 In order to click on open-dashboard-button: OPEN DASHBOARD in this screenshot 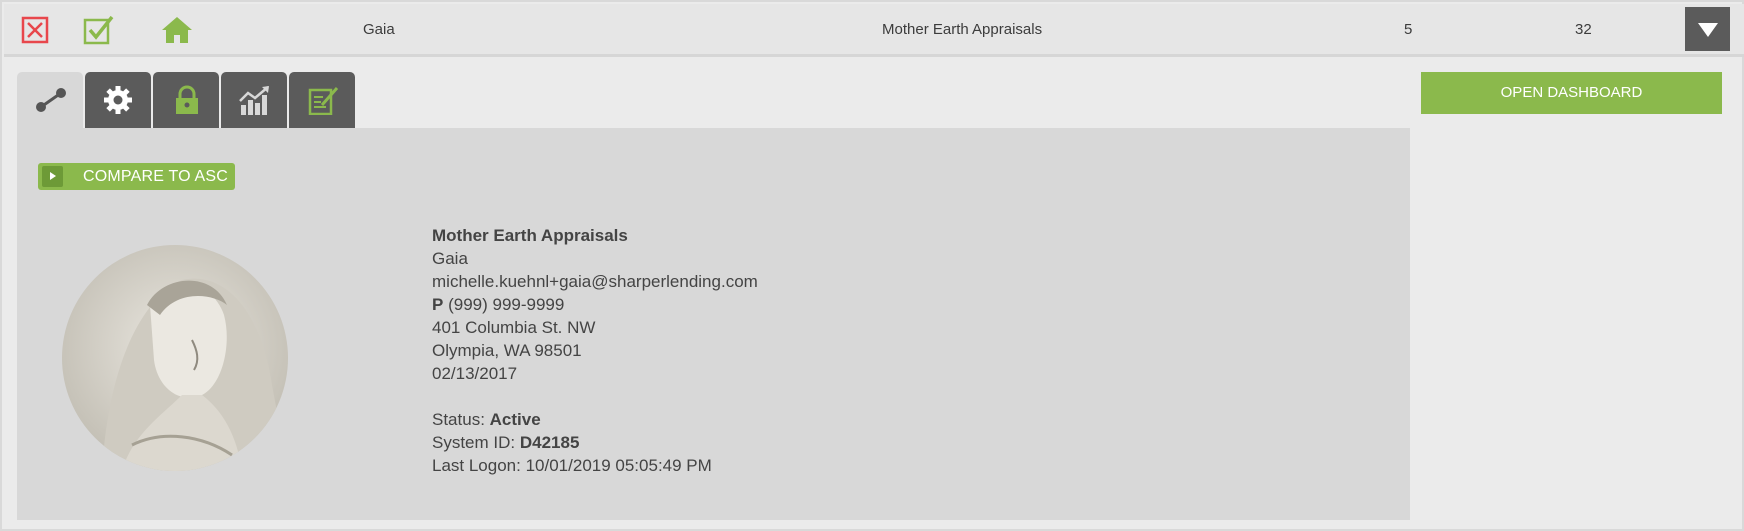, I will do `click(1571, 93)`.